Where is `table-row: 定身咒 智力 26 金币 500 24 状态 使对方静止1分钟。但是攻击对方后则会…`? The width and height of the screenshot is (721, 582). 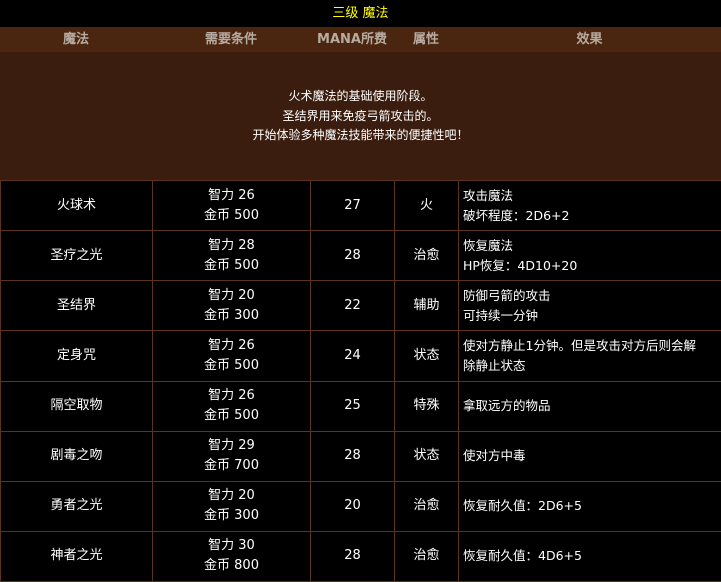
table-row: 定身咒 智力 26 金币 500 24 状态 使对方静止1分钟。但是攻击对方后则会… is located at coordinates (360, 356).